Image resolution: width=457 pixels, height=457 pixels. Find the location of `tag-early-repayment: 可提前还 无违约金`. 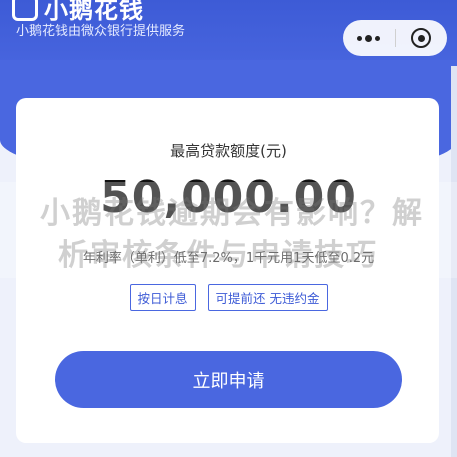

tag-early-repayment: 可提前还 无违约金 is located at coordinates (267, 297).